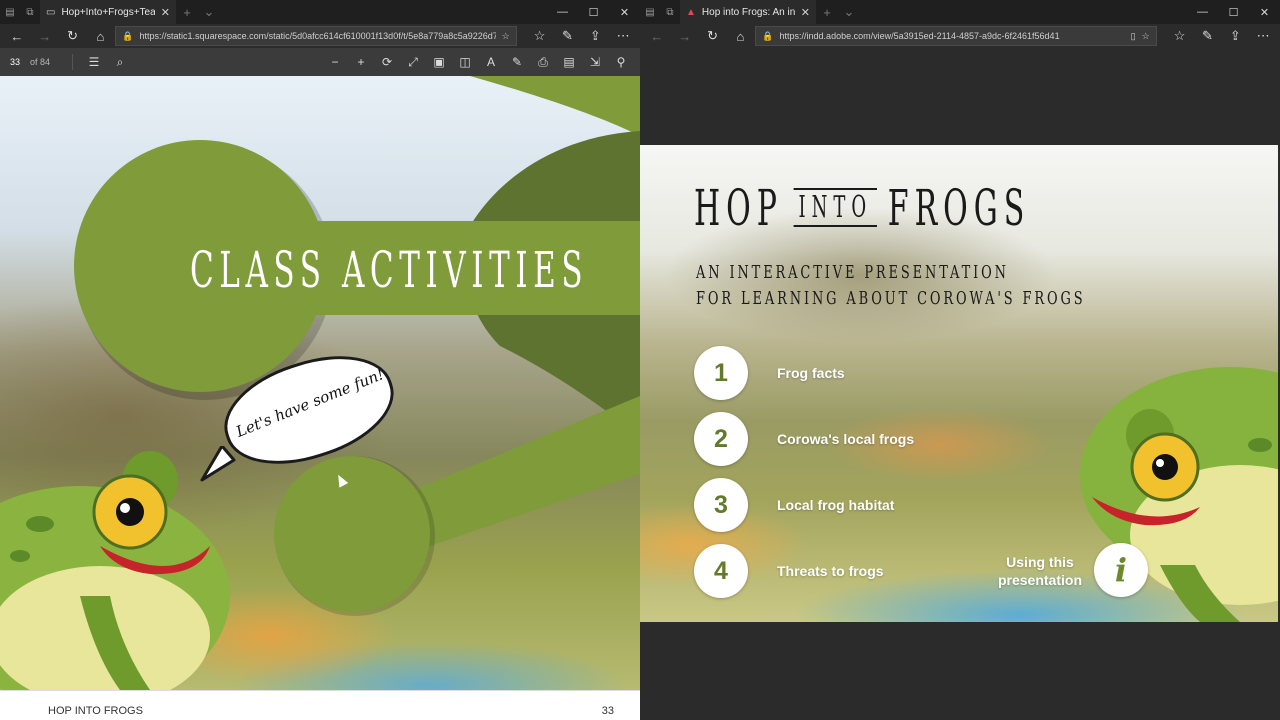 The height and width of the screenshot is (720, 1280). What do you see at coordinates (721, 505) in the screenshot?
I see `menu-number: 3` at bounding box center [721, 505].